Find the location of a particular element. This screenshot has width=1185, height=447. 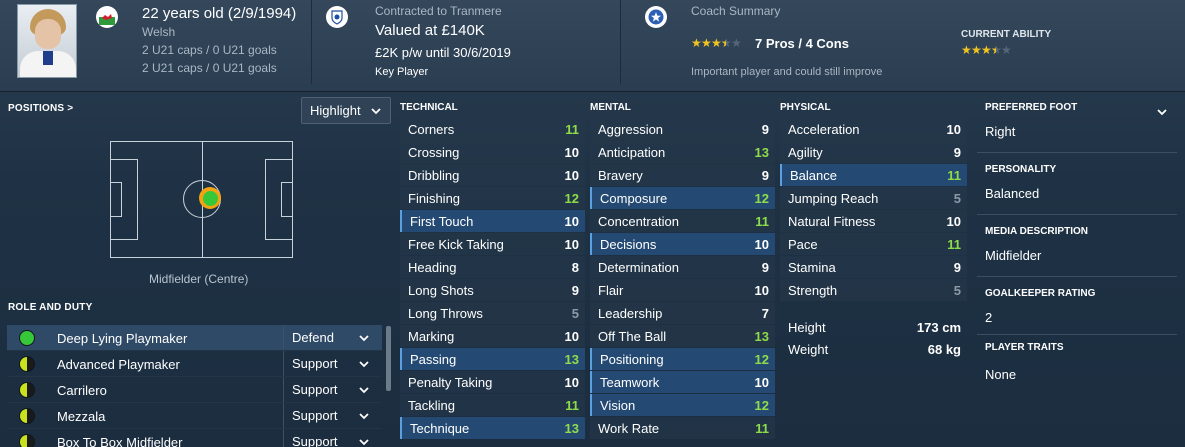

attribute-row: Penalty Taking 10 is located at coordinates (492, 382).